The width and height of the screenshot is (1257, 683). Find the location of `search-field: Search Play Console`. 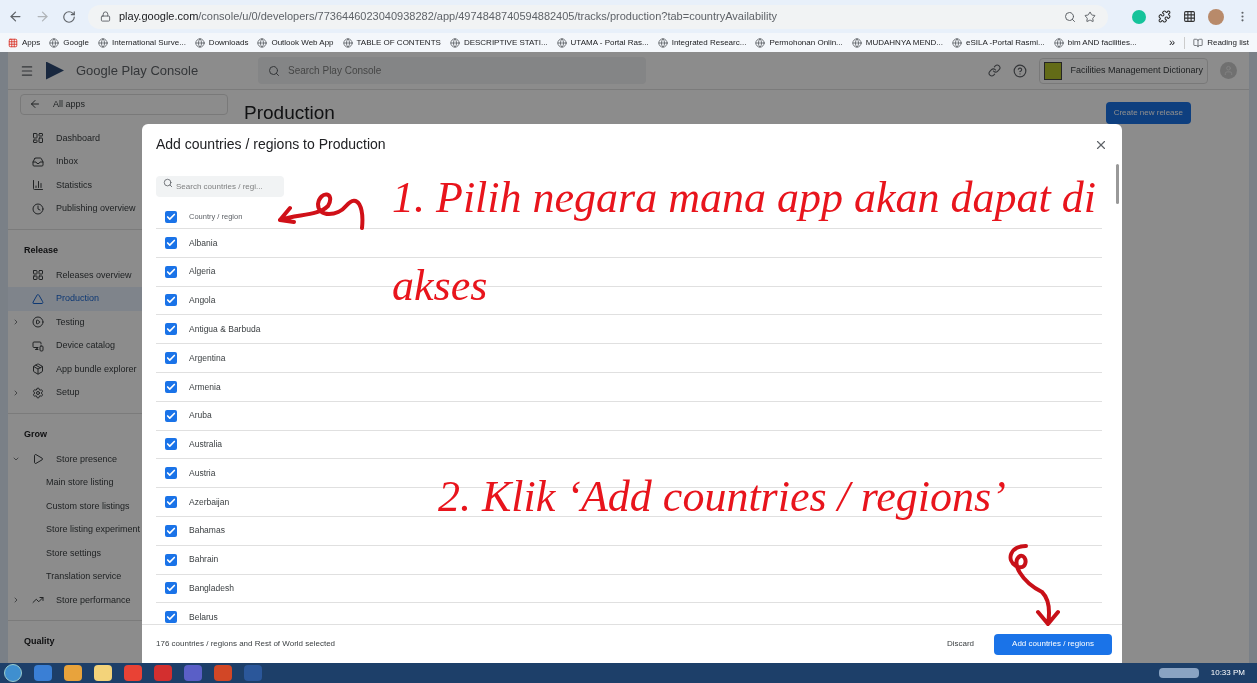

search-field: Search Play Console is located at coordinates (452, 70).